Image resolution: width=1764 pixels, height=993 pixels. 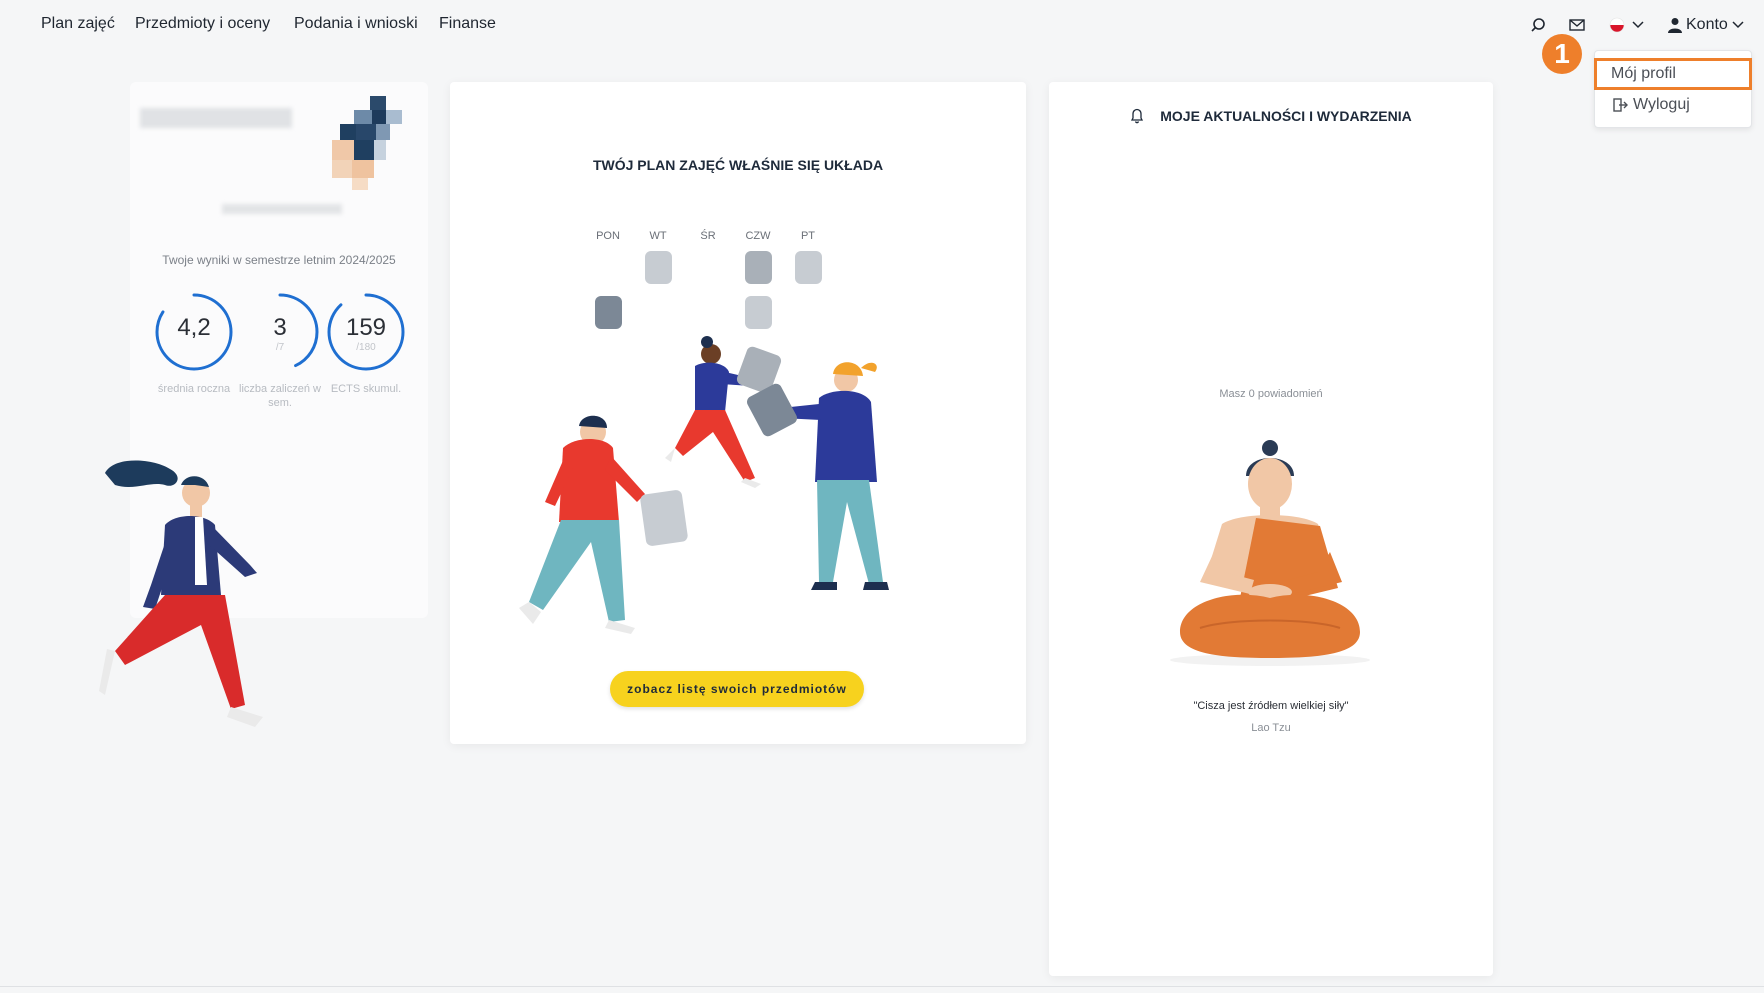 I want to click on user-icon, so click(x=1675, y=25).